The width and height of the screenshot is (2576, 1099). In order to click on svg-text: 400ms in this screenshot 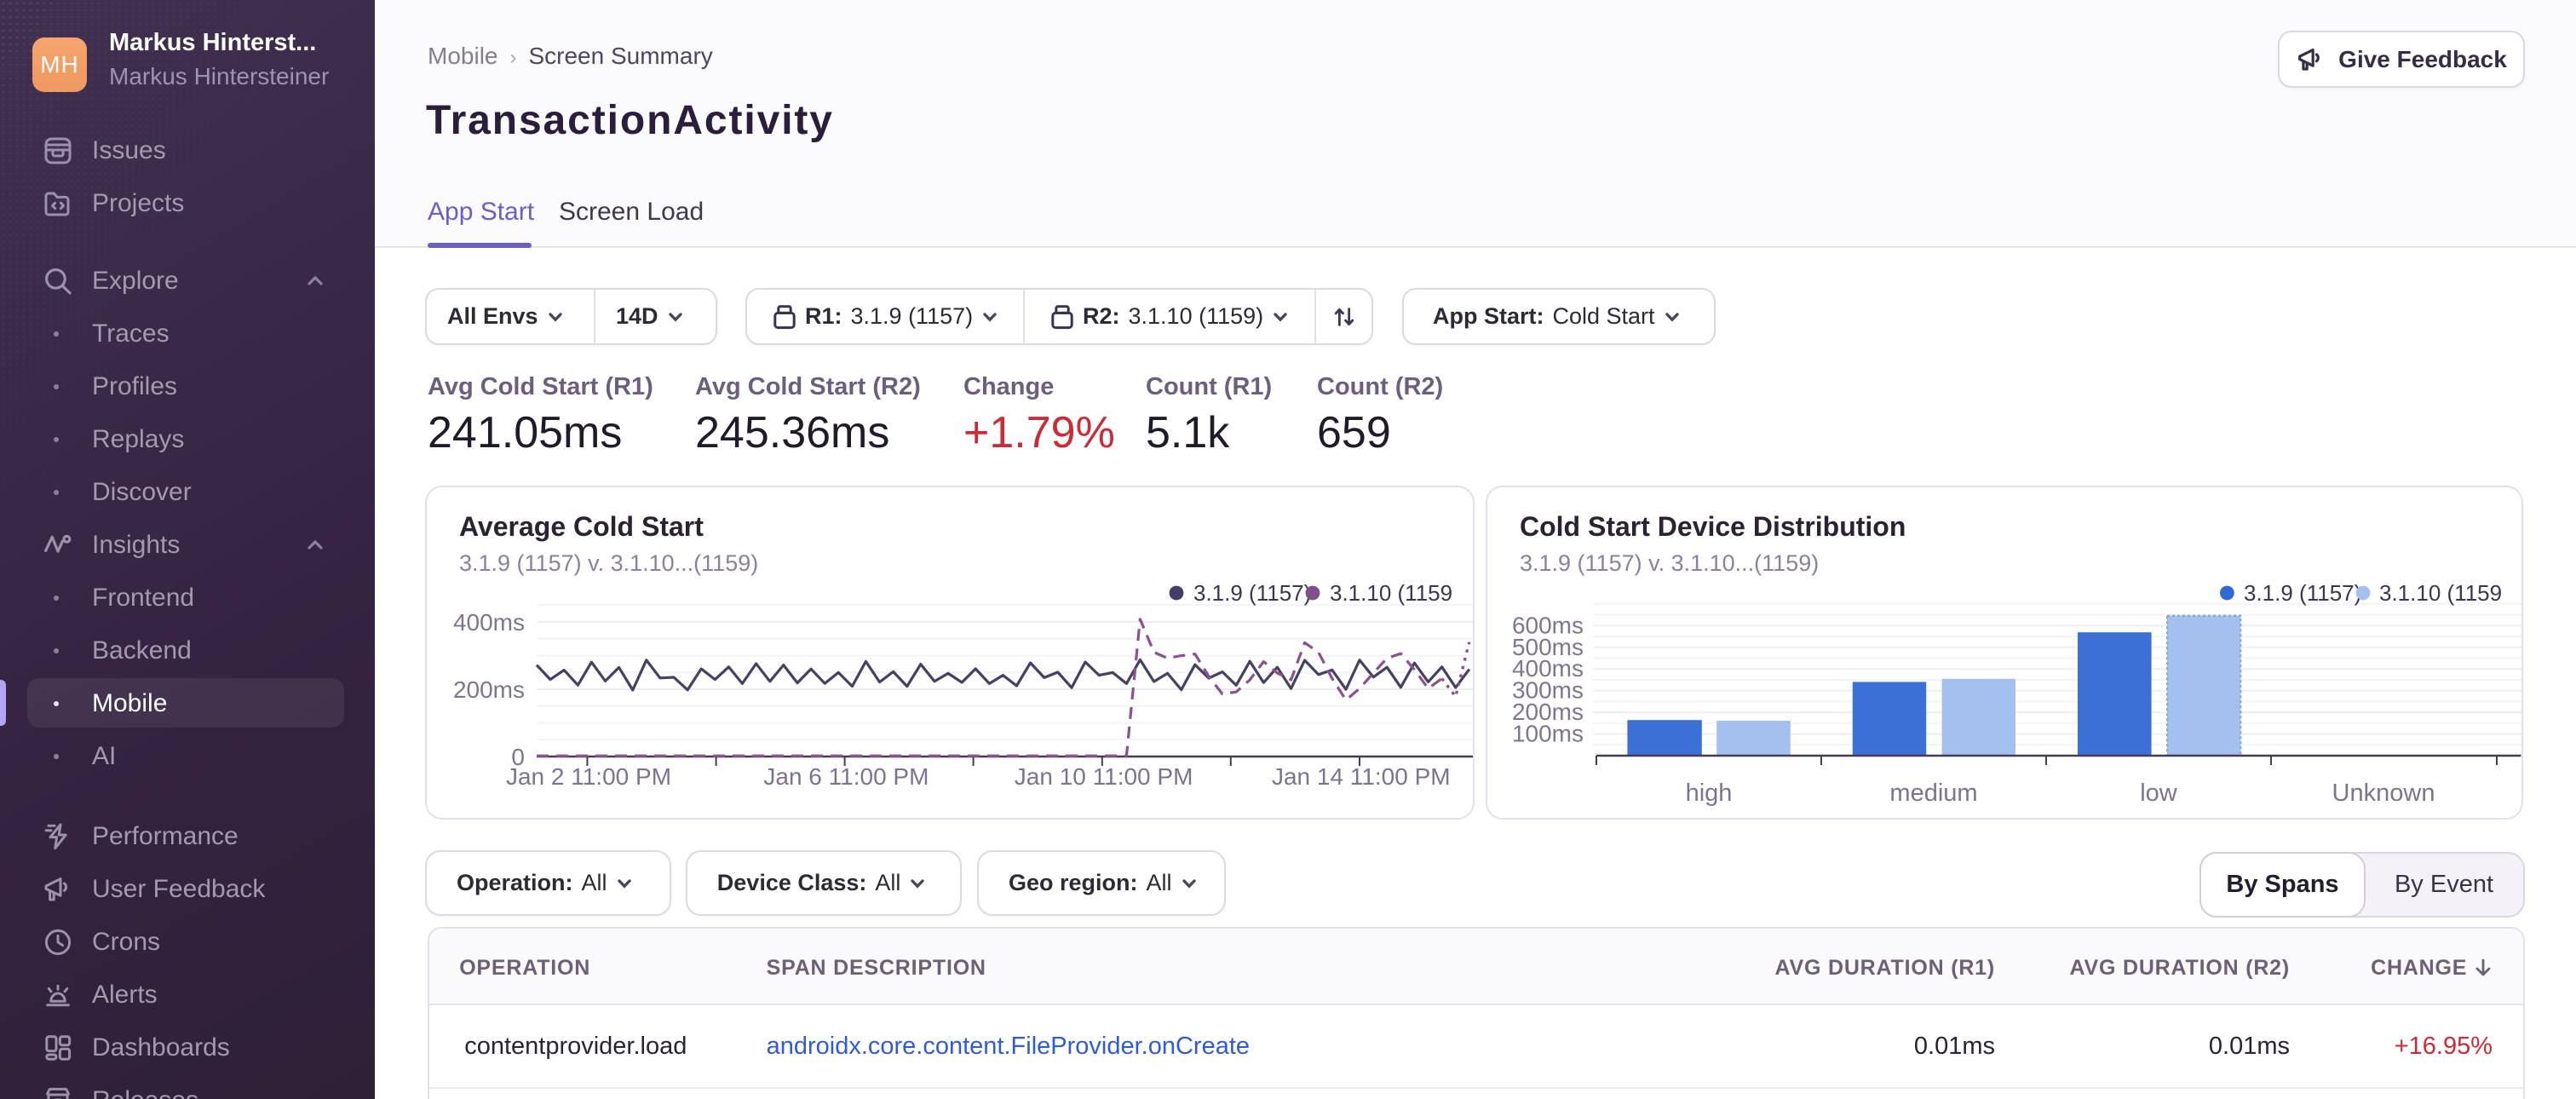, I will do `click(489, 622)`.